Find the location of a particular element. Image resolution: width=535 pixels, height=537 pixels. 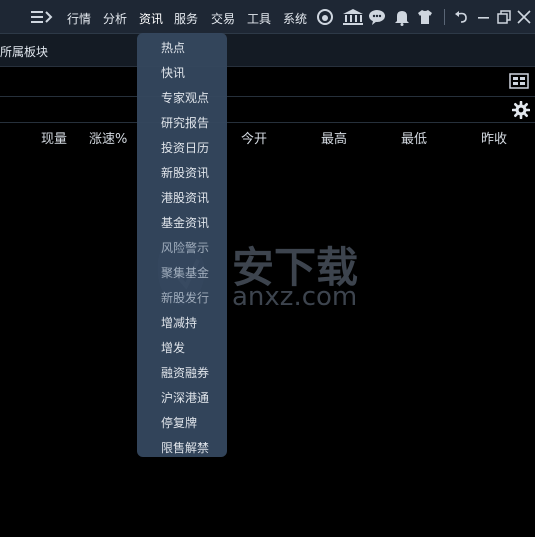

menu-analysis: 分析 is located at coordinates (115, 18).